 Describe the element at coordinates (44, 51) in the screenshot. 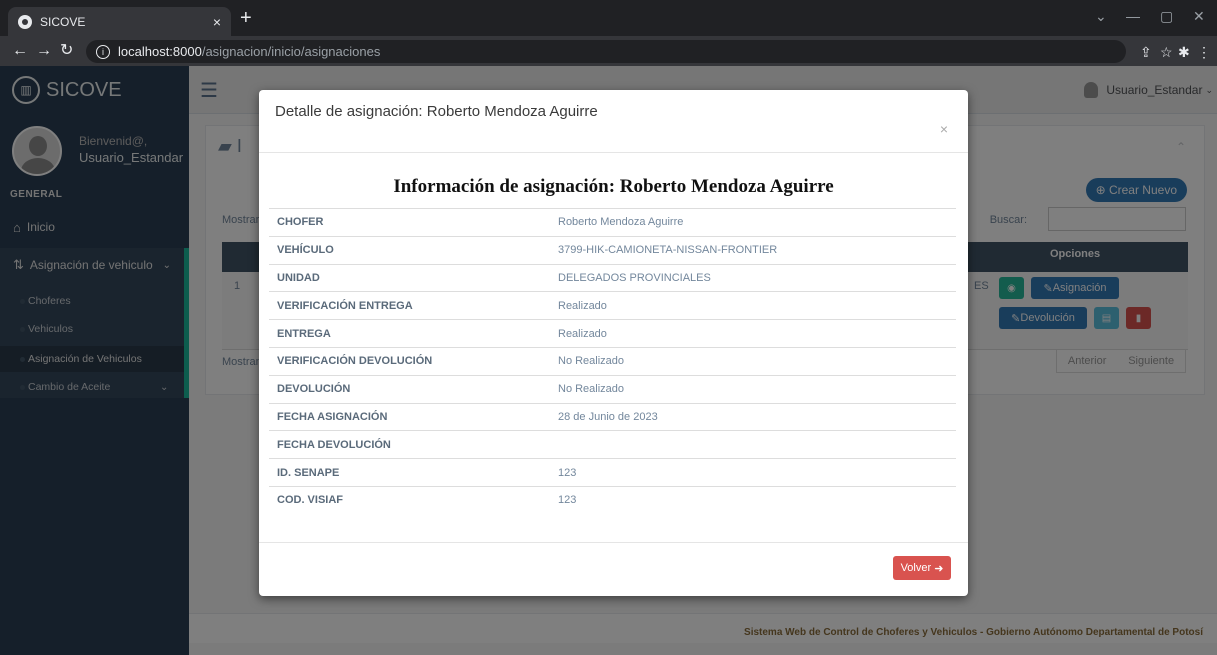

I see `forward-icon: →` at that location.